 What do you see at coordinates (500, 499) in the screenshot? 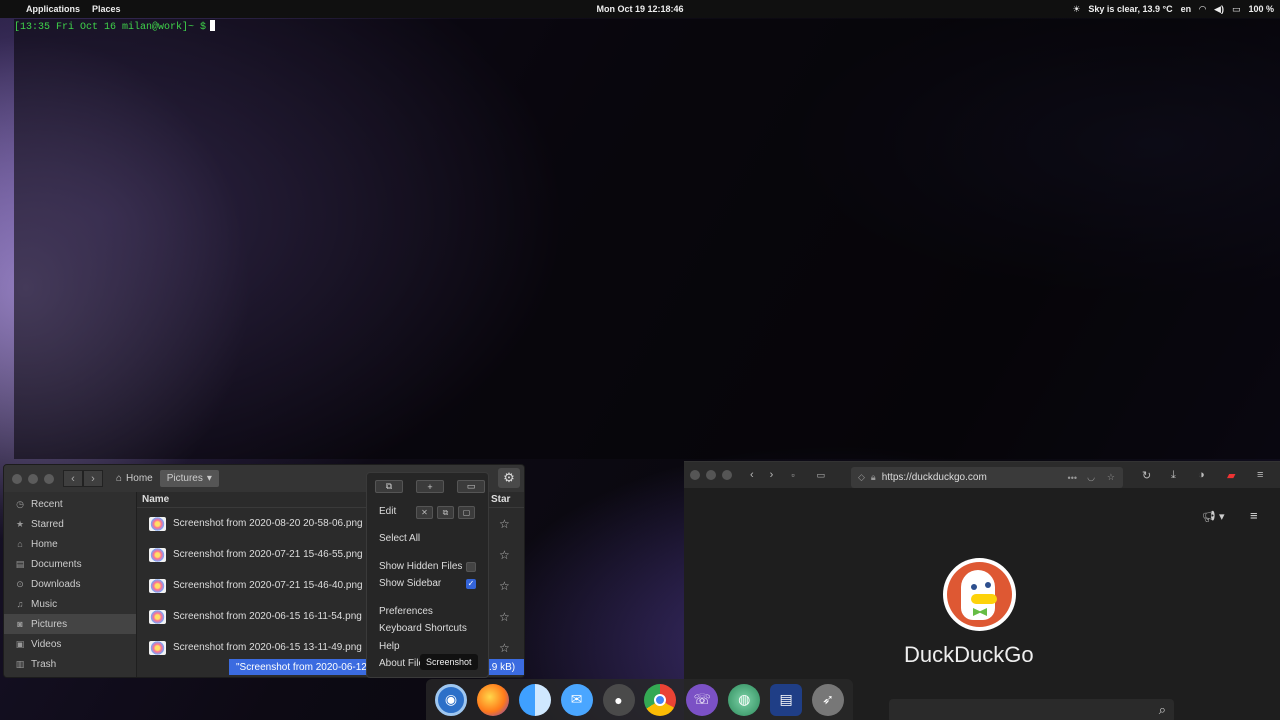
I see `column-star: Star` at bounding box center [500, 499].